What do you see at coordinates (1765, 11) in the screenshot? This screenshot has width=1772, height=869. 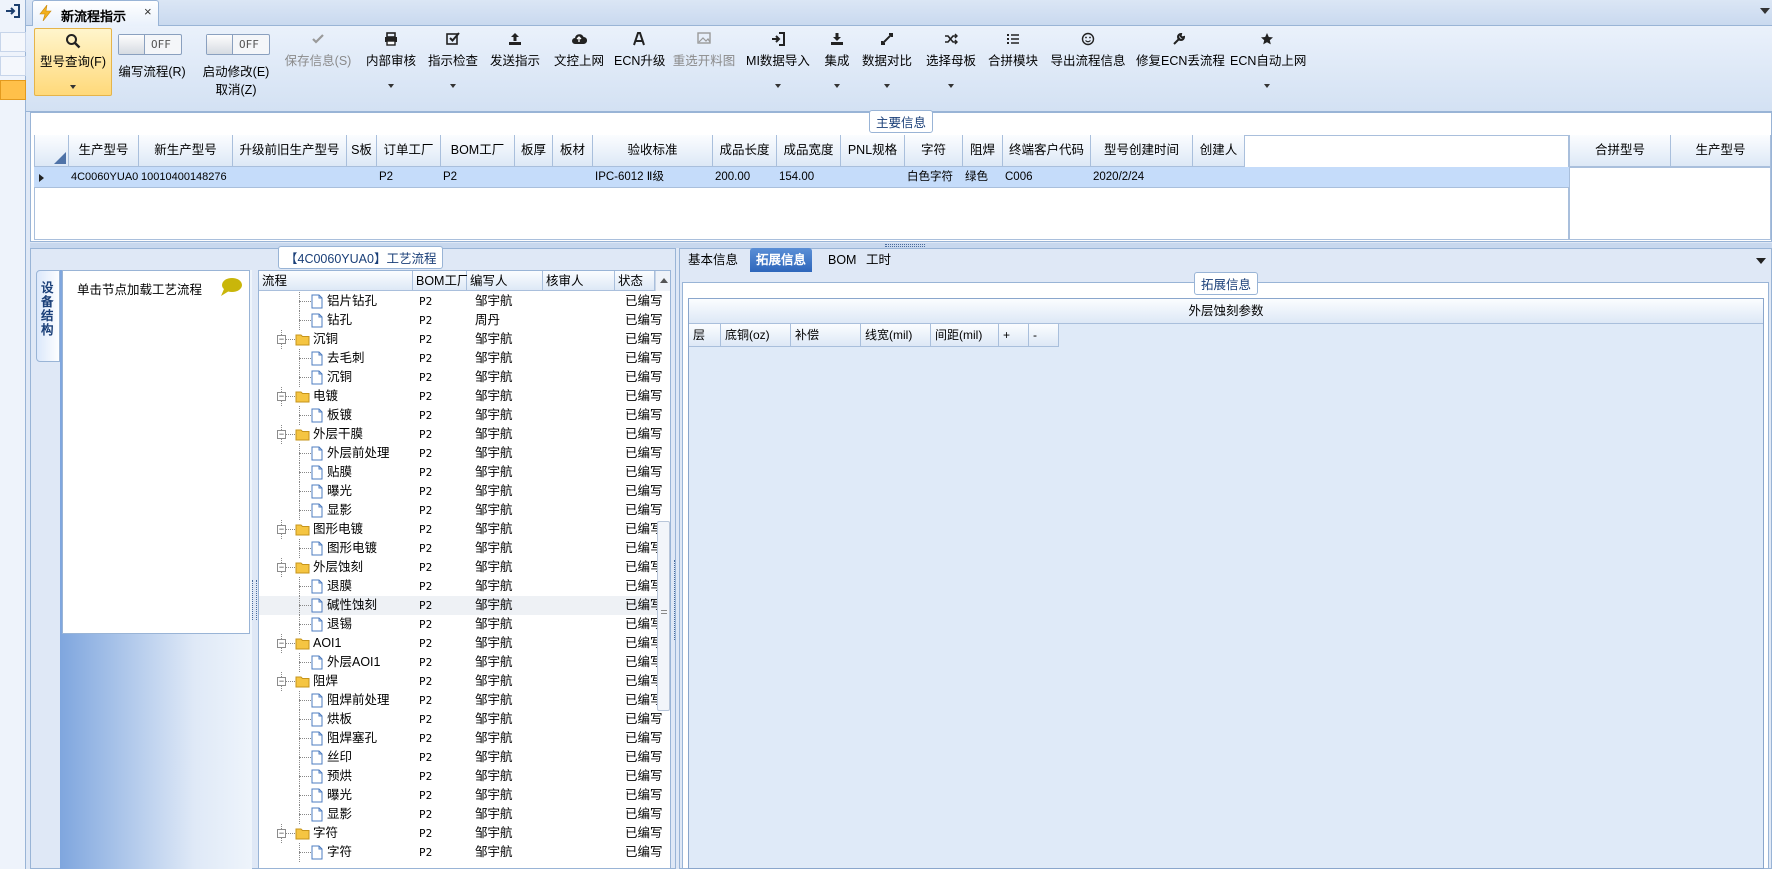 I see `tab-menu-chevron-icon` at bounding box center [1765, 11].